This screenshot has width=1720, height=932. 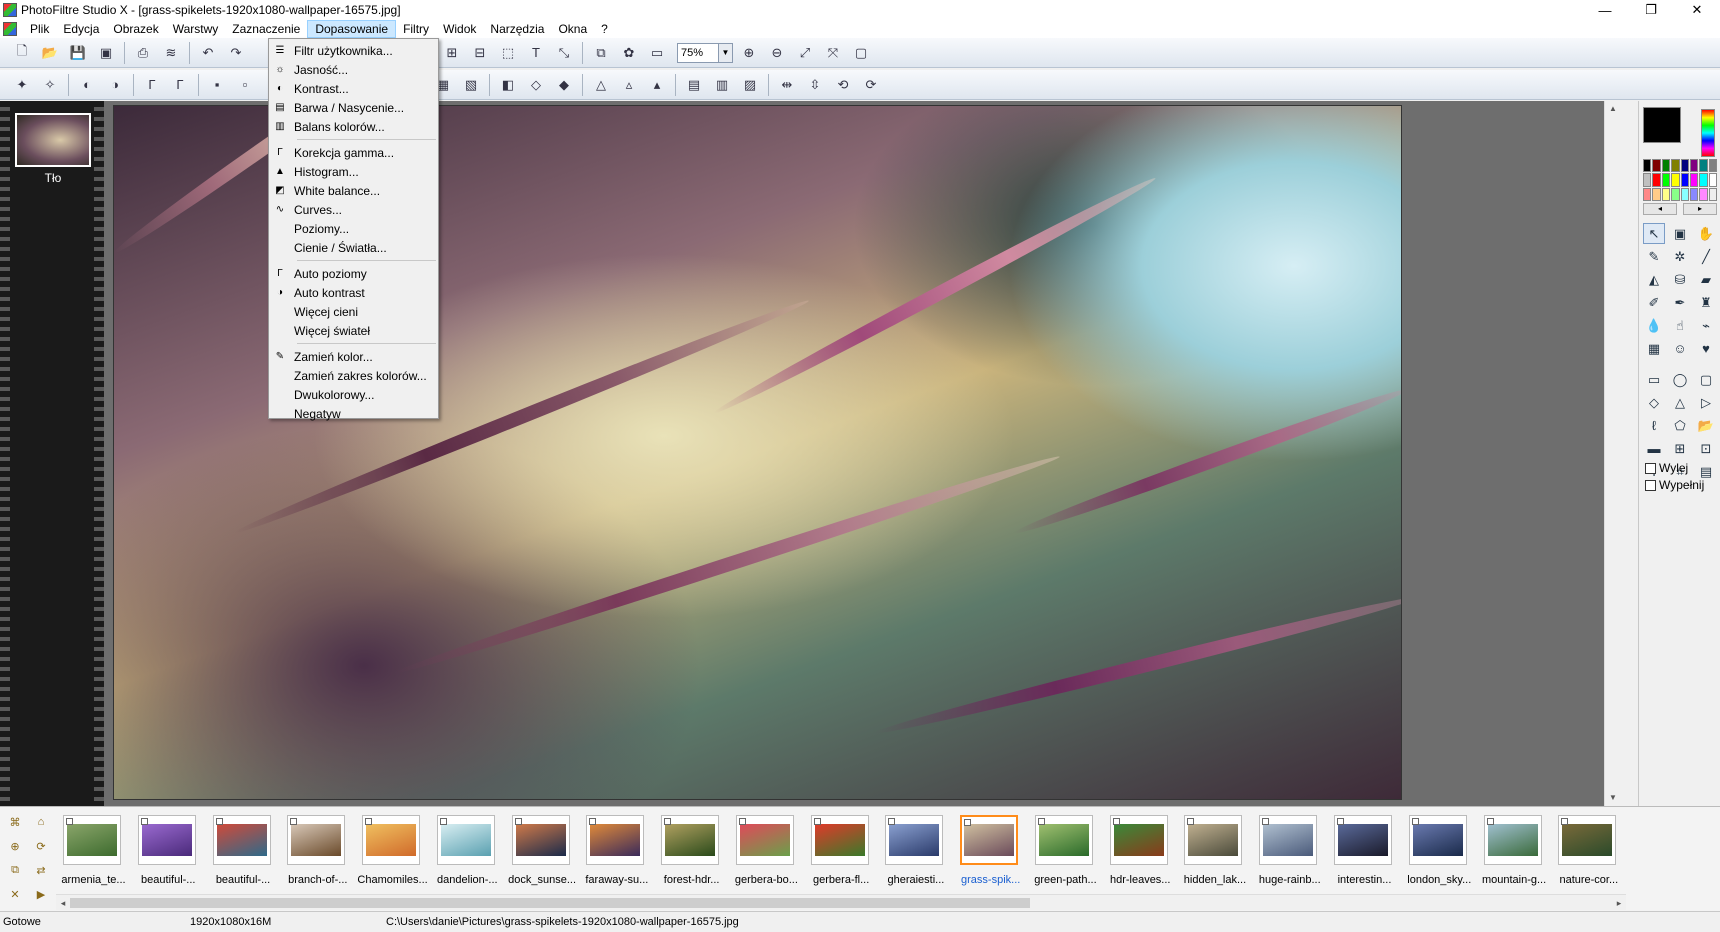 I want to click on play-icon: ▶, so click(x=41, y=895).